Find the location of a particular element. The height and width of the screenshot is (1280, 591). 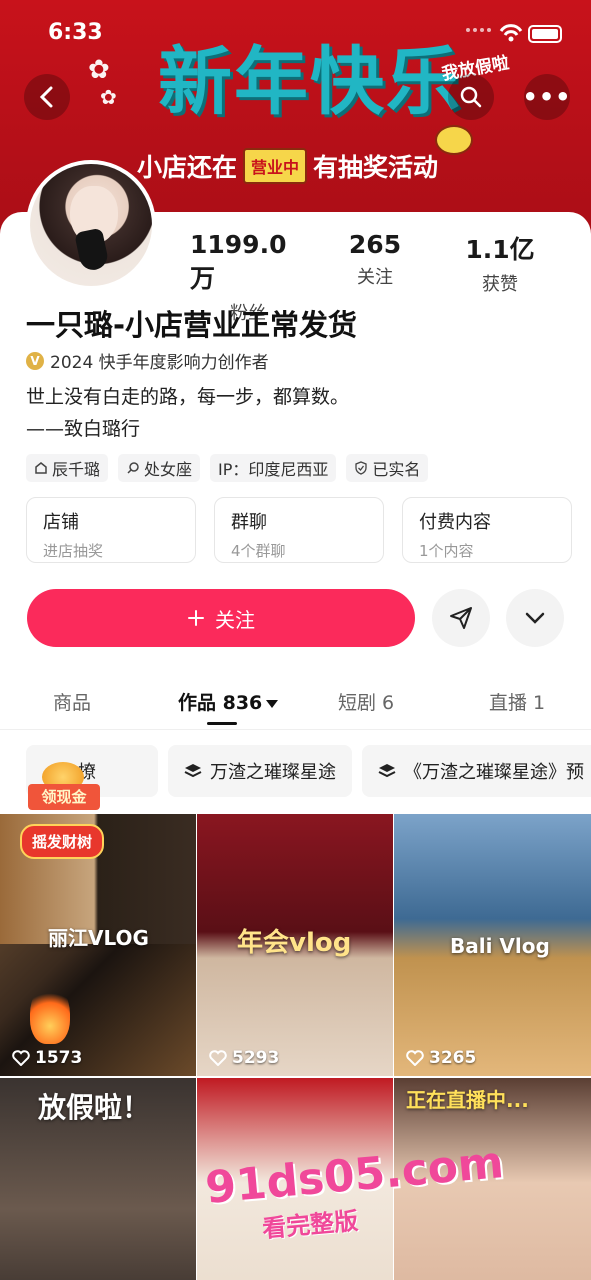

tab-works: 作品 836 is located at coordinates (228, 701).